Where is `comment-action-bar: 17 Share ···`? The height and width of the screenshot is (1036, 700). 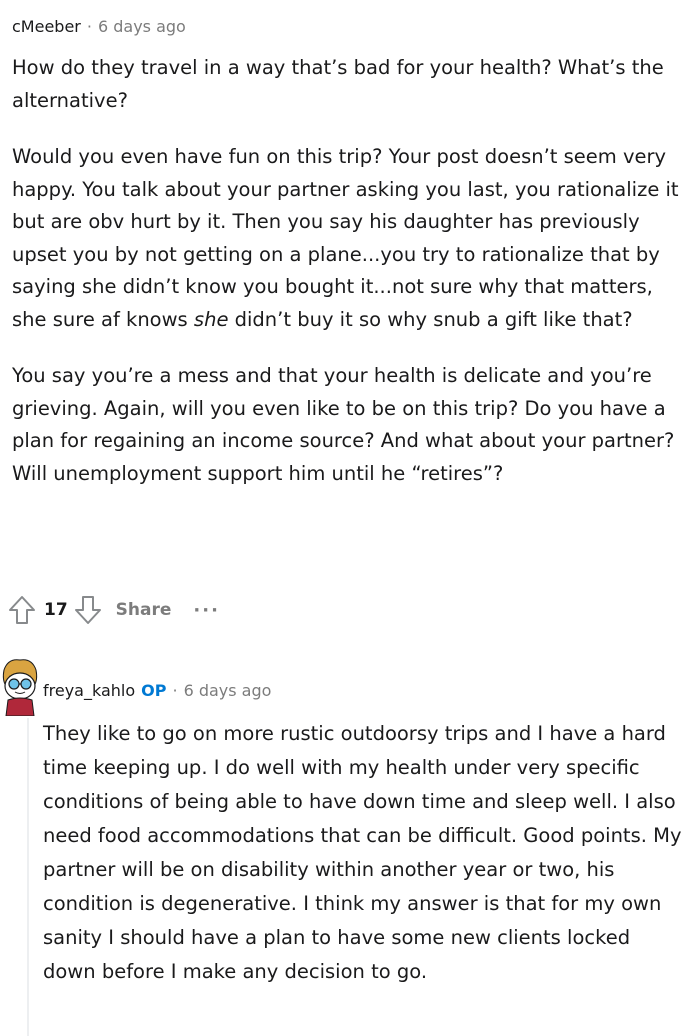
comment-action-bar: 17 Share ··· is located at coordinates (114, 610).